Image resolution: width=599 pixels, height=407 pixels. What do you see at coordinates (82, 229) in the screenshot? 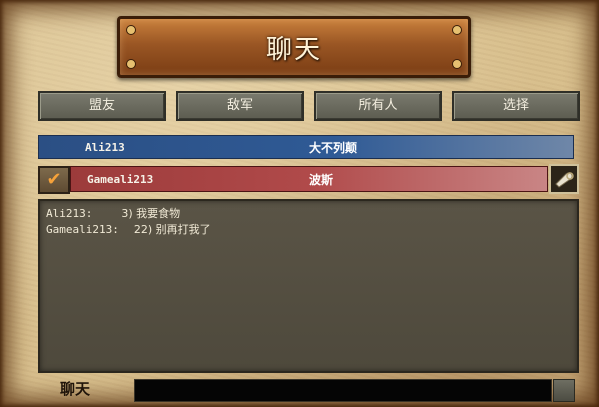
I see `message-sender: Gameali213:` at bounding box center [82, 229].